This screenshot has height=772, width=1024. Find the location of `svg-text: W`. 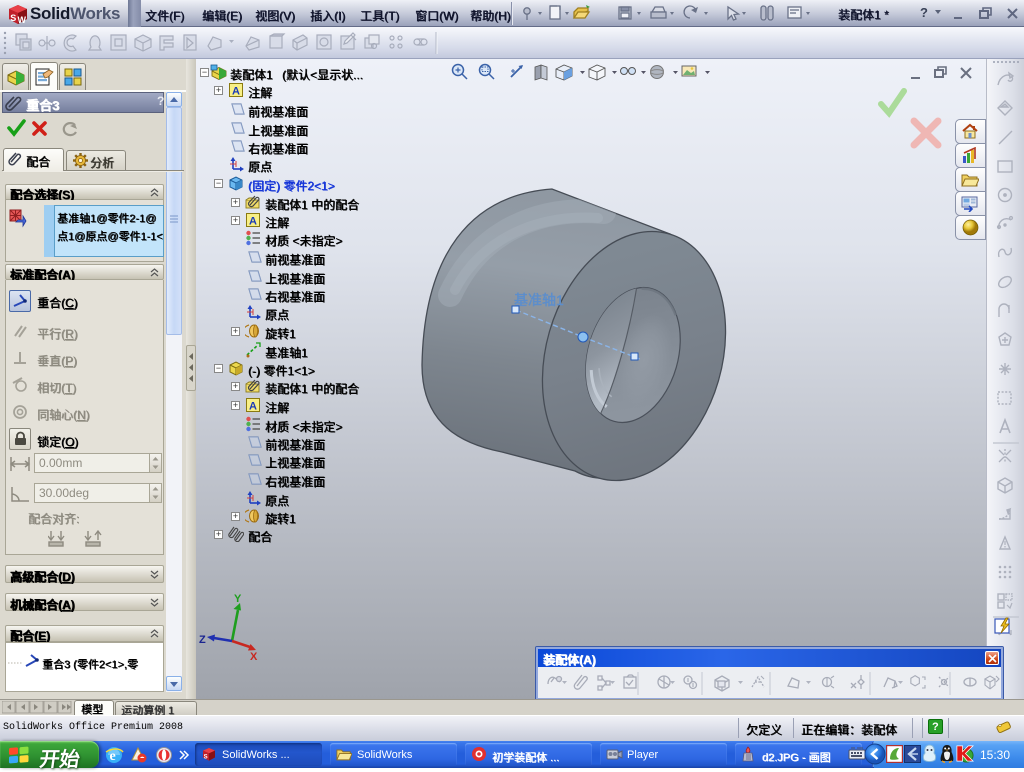

svg-text: W is located at coordinates (22, 20).